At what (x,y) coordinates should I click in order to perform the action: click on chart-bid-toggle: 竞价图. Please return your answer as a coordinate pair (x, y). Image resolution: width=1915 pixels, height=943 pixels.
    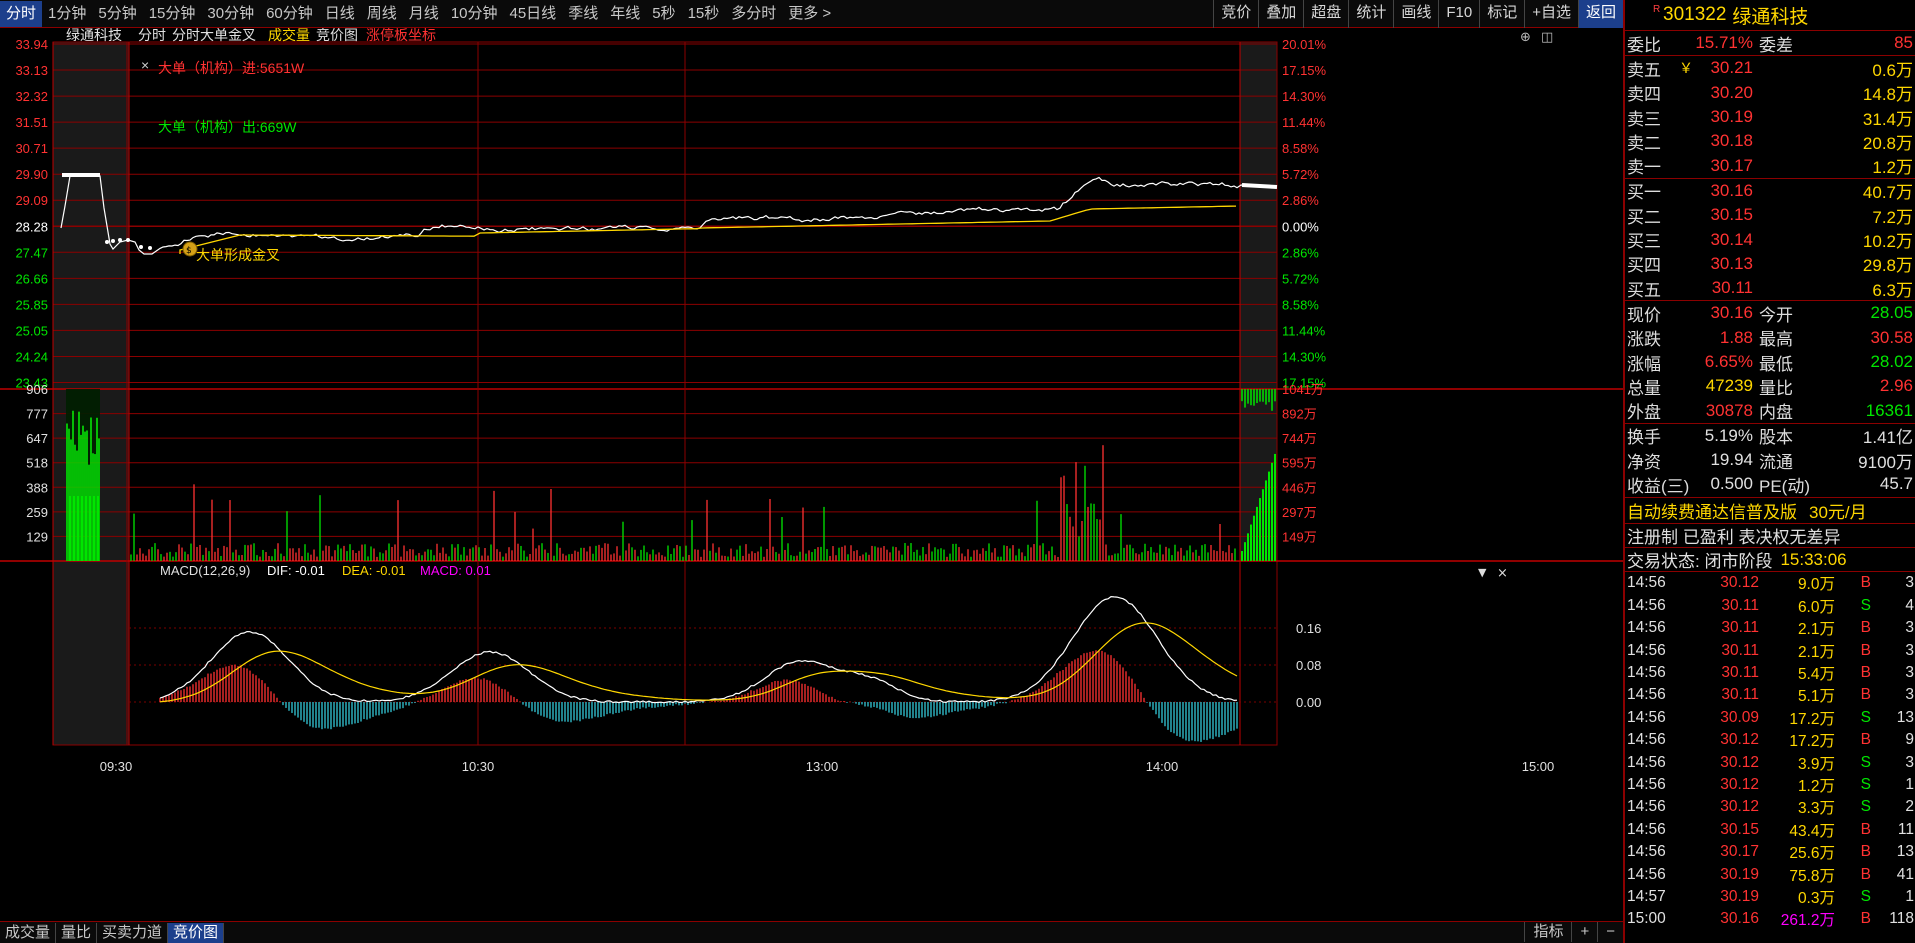
    Looking at the image, I should click on (337, 35).